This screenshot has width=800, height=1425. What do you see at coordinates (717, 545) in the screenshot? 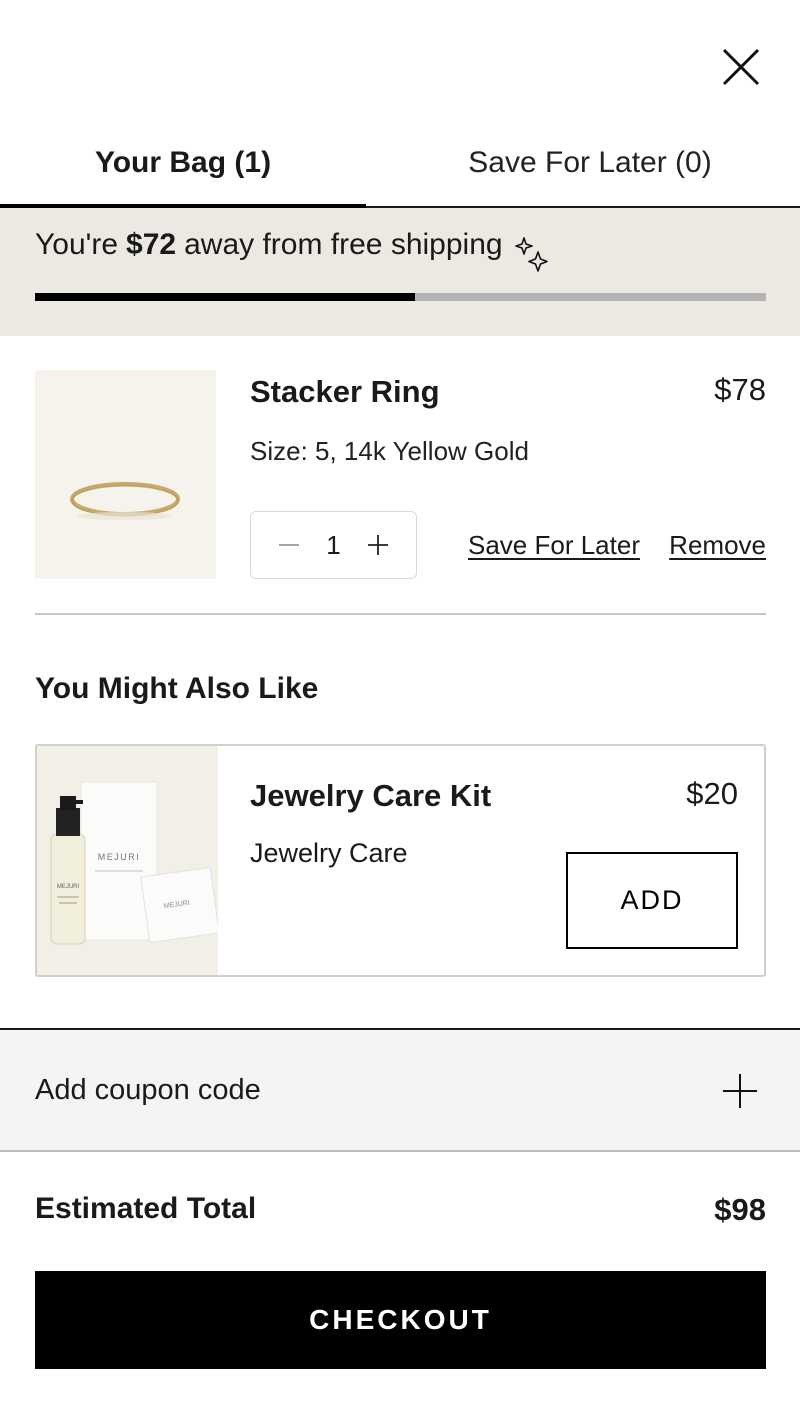
I see `remove-item-link: Remove` at bounding box center [717, 545].